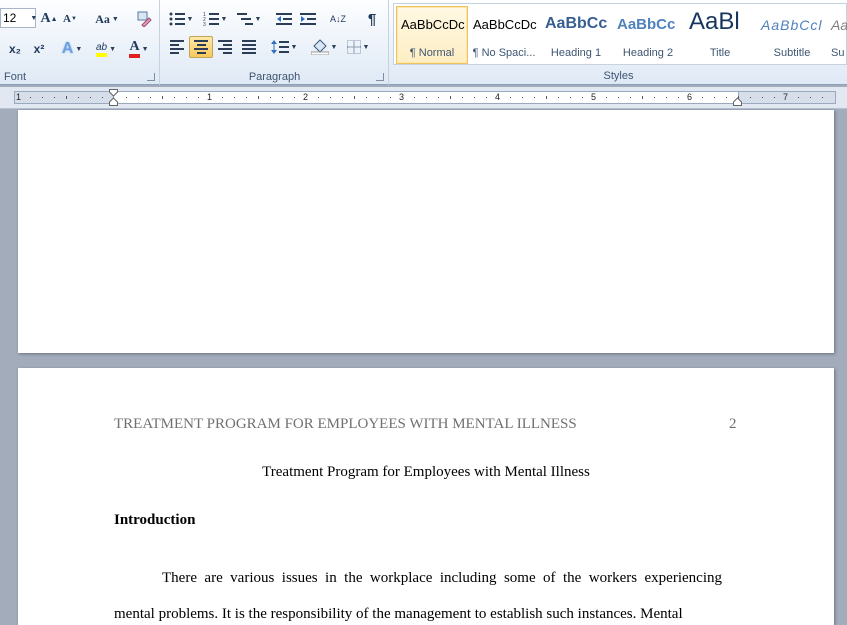 The width and height of the screenshot is (847, 625). What do you see at coordinates (274, 77) in the screenshot?
I see `paragraph-group-label: Paragraph` at bounding box center [274, 77].